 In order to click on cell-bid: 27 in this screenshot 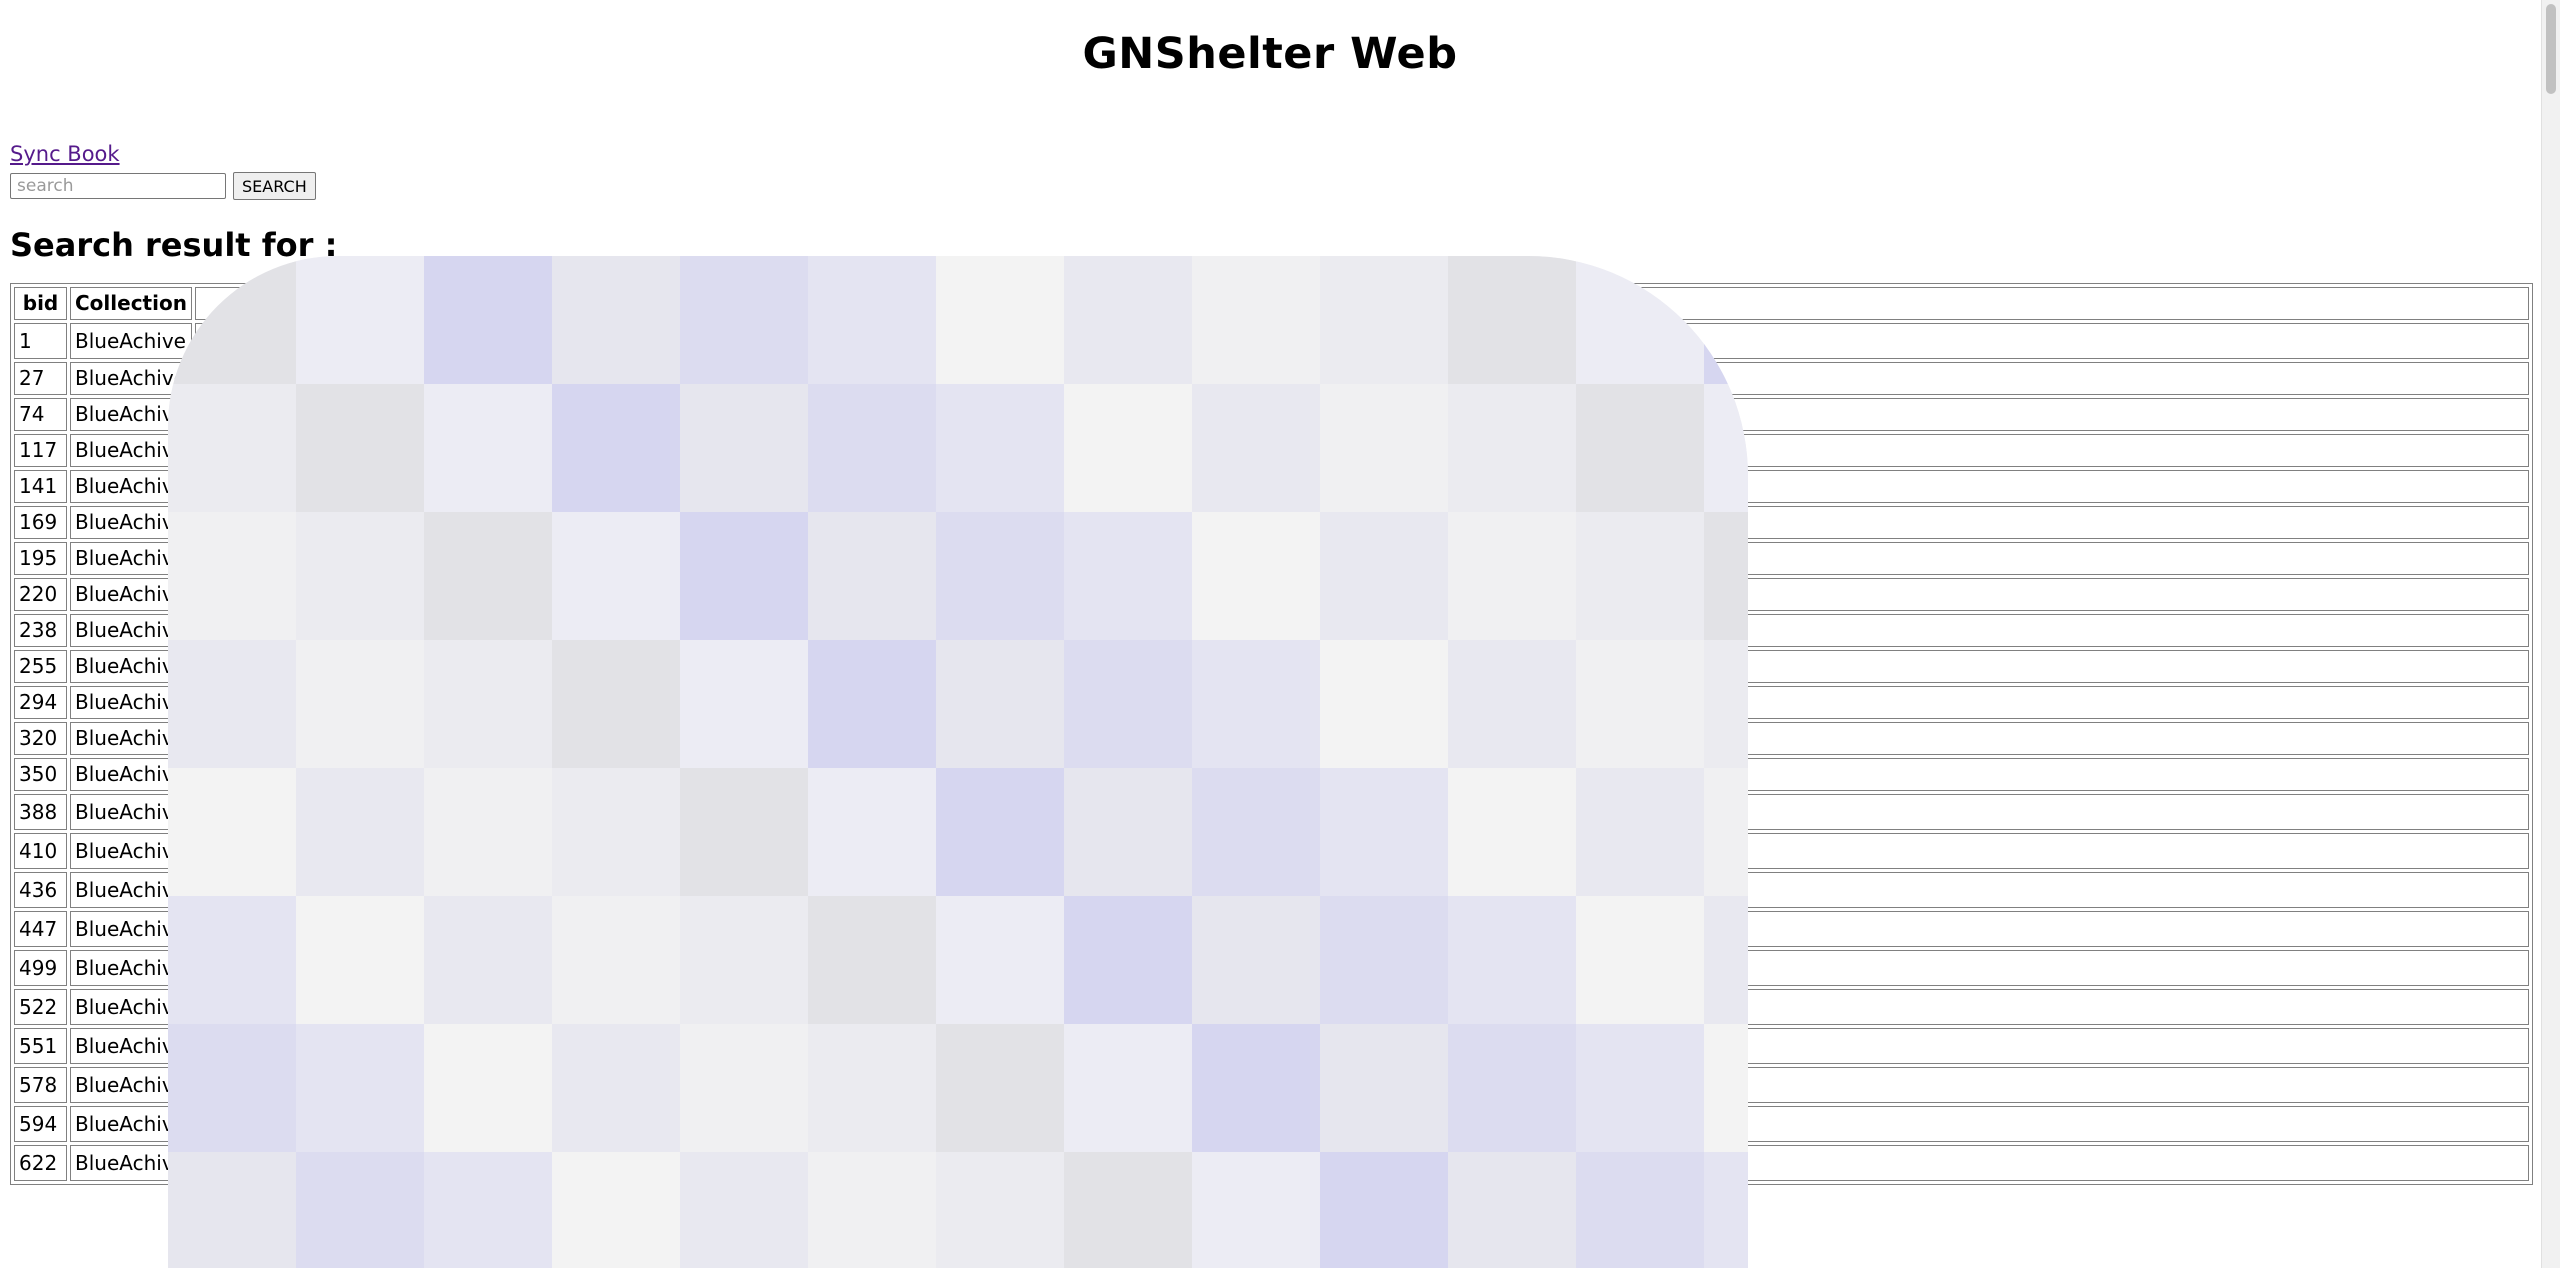, I will do `click(40, 378)`.